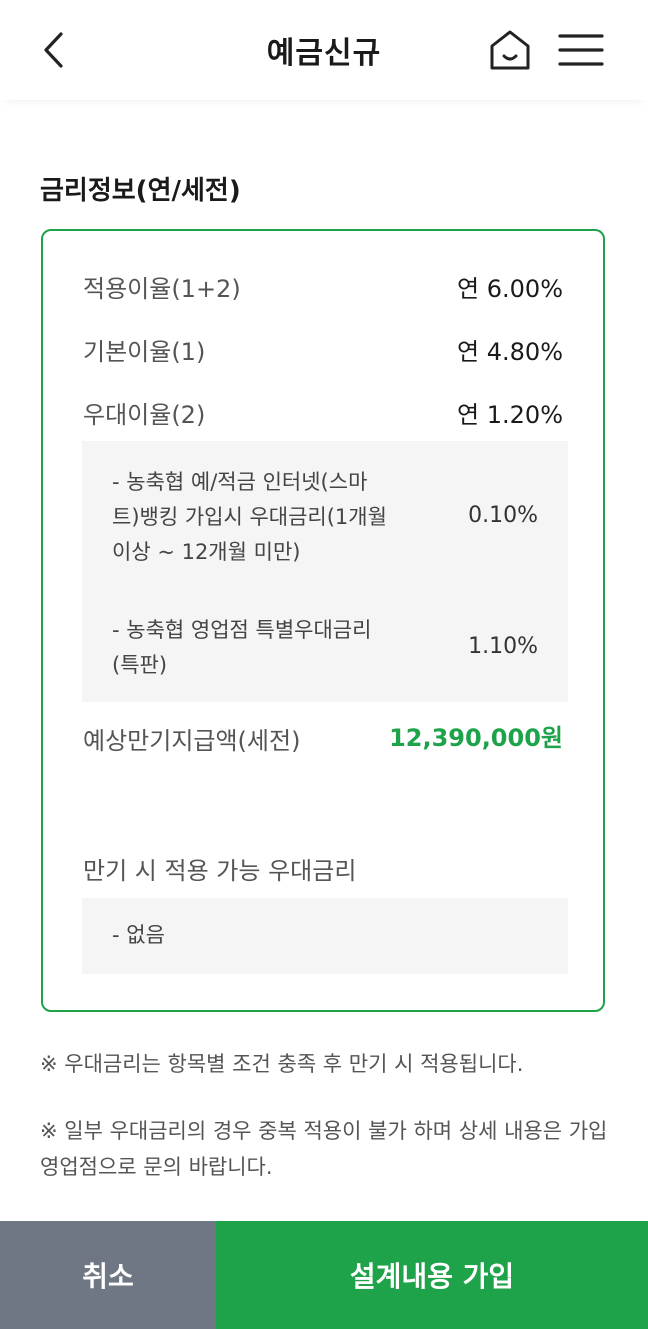 Image resolution: width=648 pixels, height=1329 pixels. What do you see at coordinates (432, 1275) in the screenshot?
I see `join-button: 설계내용 가입` at bounding box center [432, 1275].